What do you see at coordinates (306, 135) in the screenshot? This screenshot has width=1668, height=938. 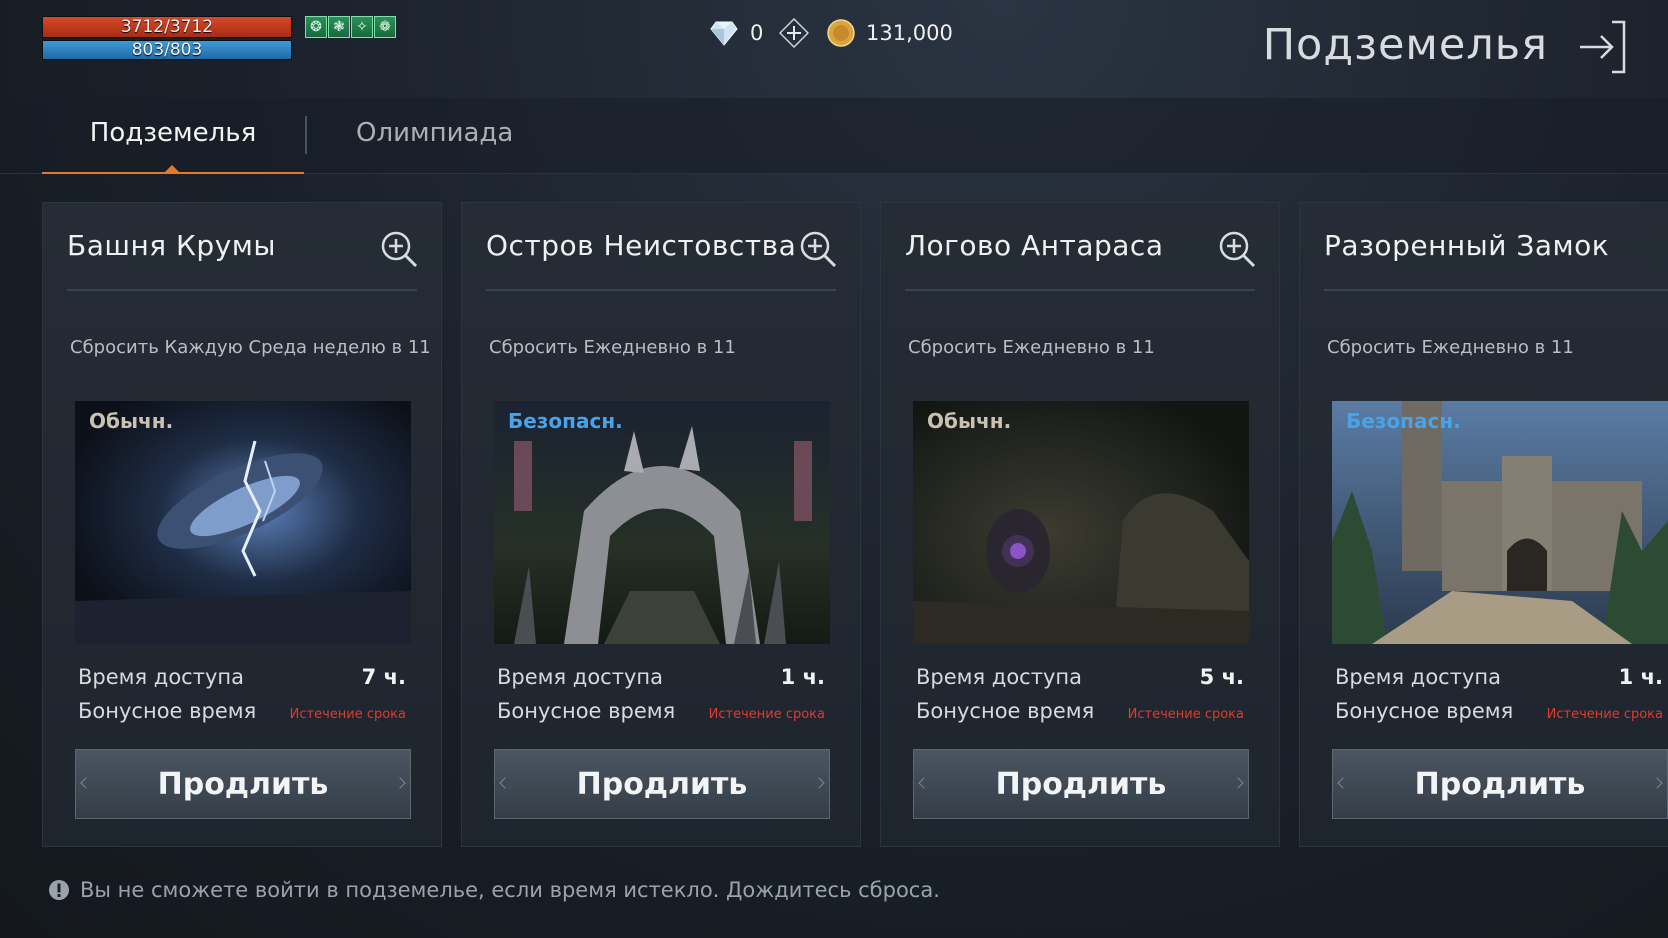 I see `tab-divider` at bounding box center [306, 135].